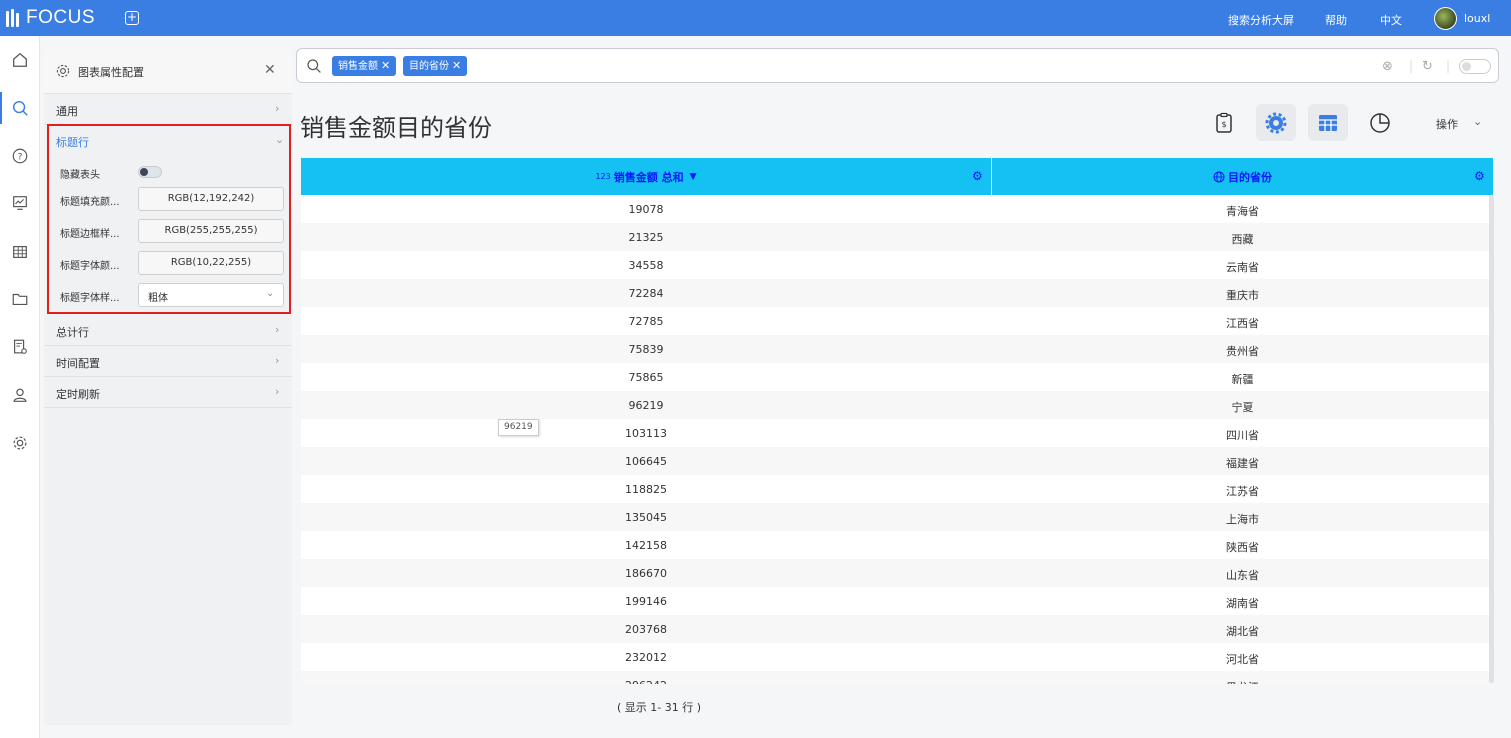 This screenshot has height=738, width=1511. I want to click on table-view-button, so click(1328, 122).